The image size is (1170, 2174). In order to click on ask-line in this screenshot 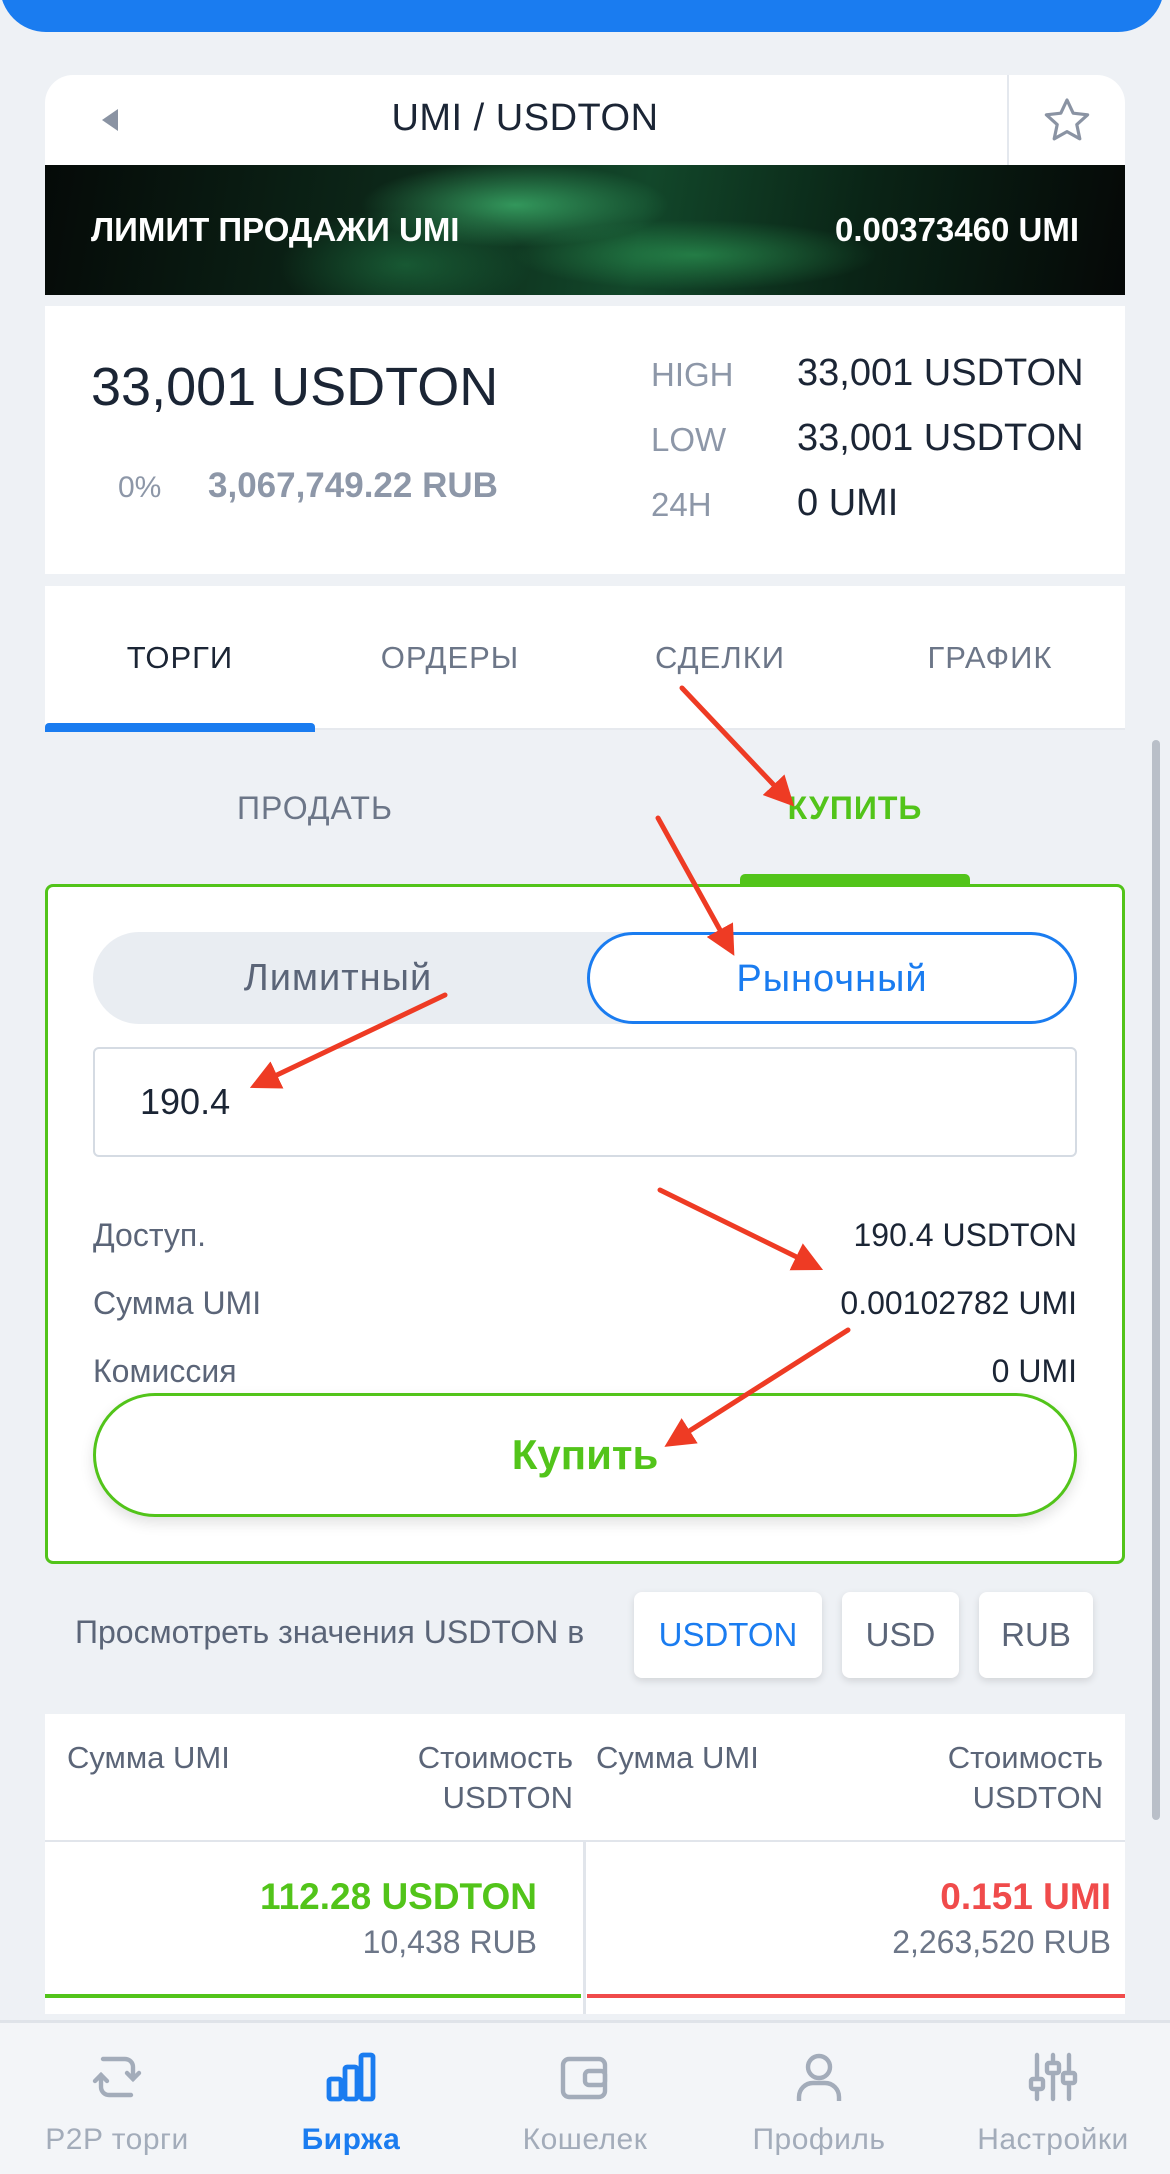, I will do `click(856, 1996)`.